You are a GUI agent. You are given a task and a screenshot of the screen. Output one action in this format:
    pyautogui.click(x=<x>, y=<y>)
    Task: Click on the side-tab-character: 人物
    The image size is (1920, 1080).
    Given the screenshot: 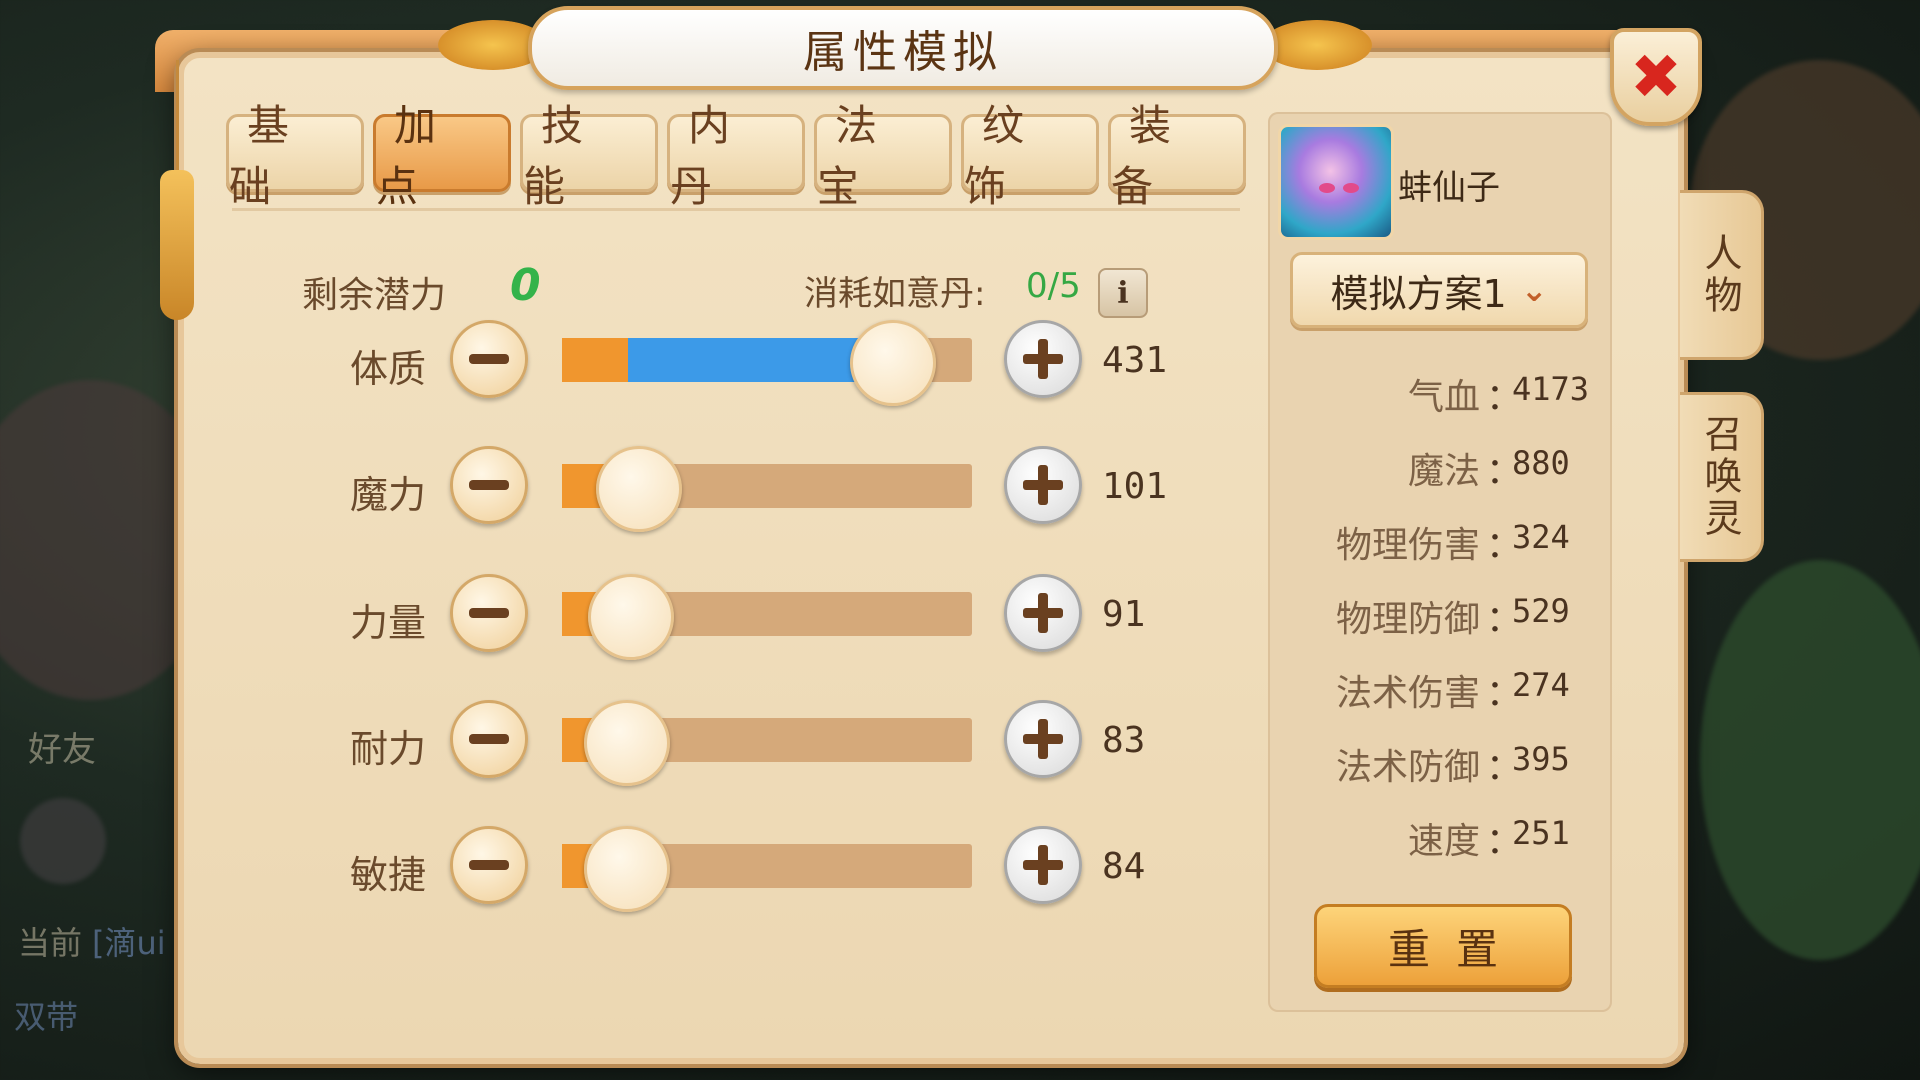 What is the action you would take?
    pyautogui.click(x=1722, y=275)
    